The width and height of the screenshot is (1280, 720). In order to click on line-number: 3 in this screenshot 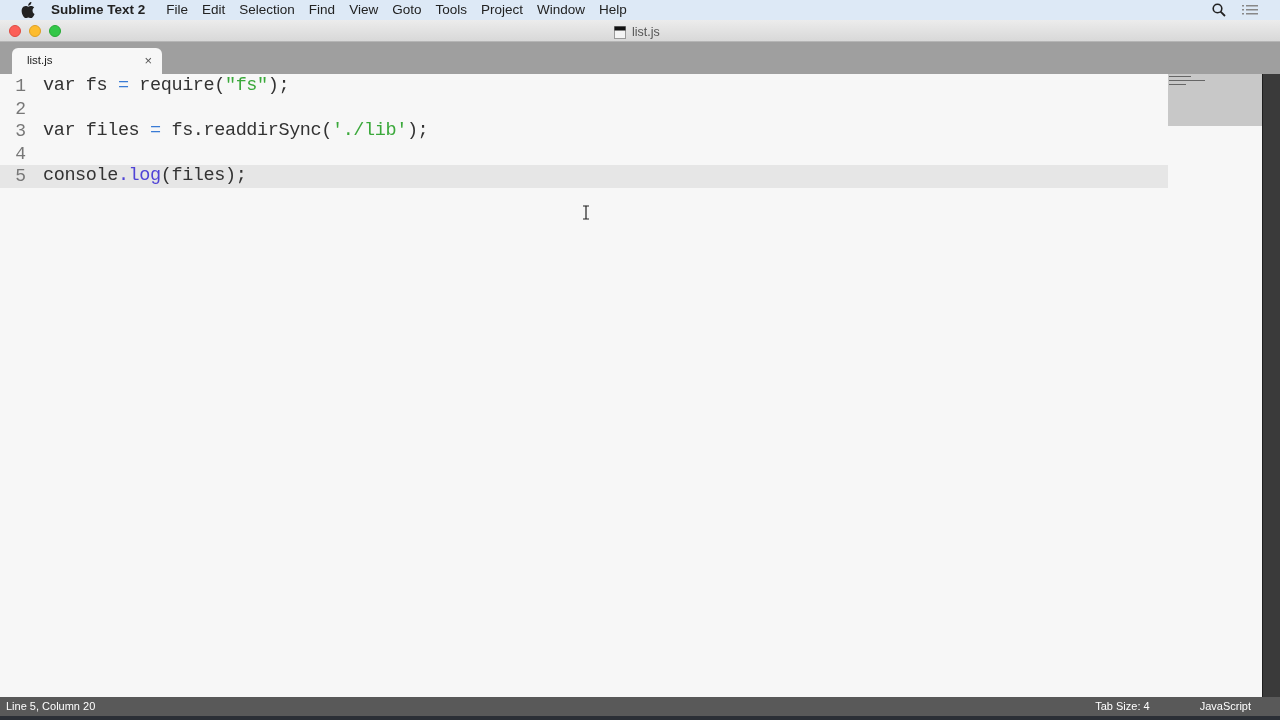, I will do `click(20, 131)`.